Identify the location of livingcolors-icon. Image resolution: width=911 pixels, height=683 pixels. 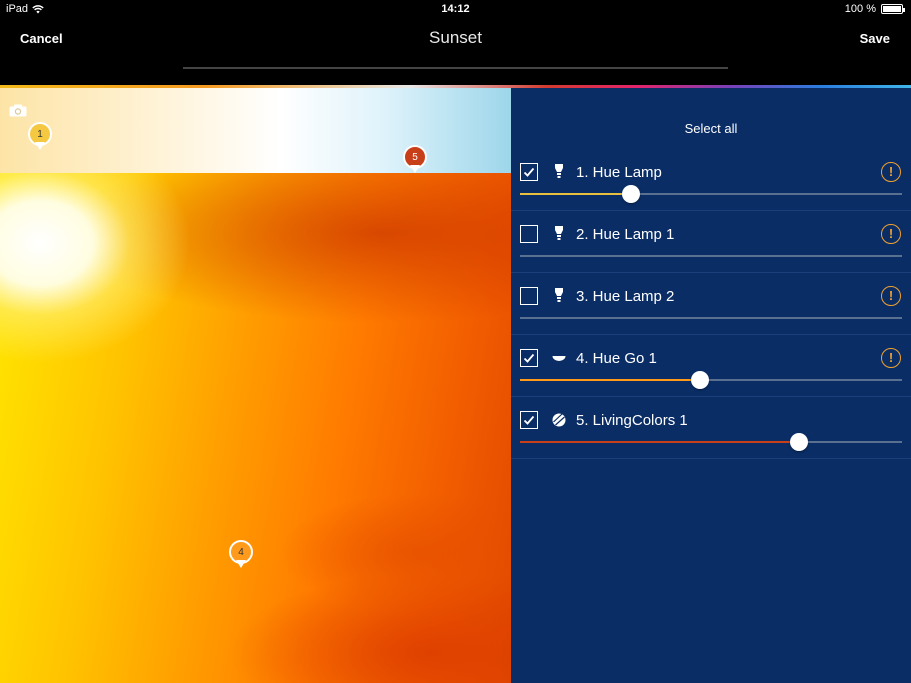
(559, 420).